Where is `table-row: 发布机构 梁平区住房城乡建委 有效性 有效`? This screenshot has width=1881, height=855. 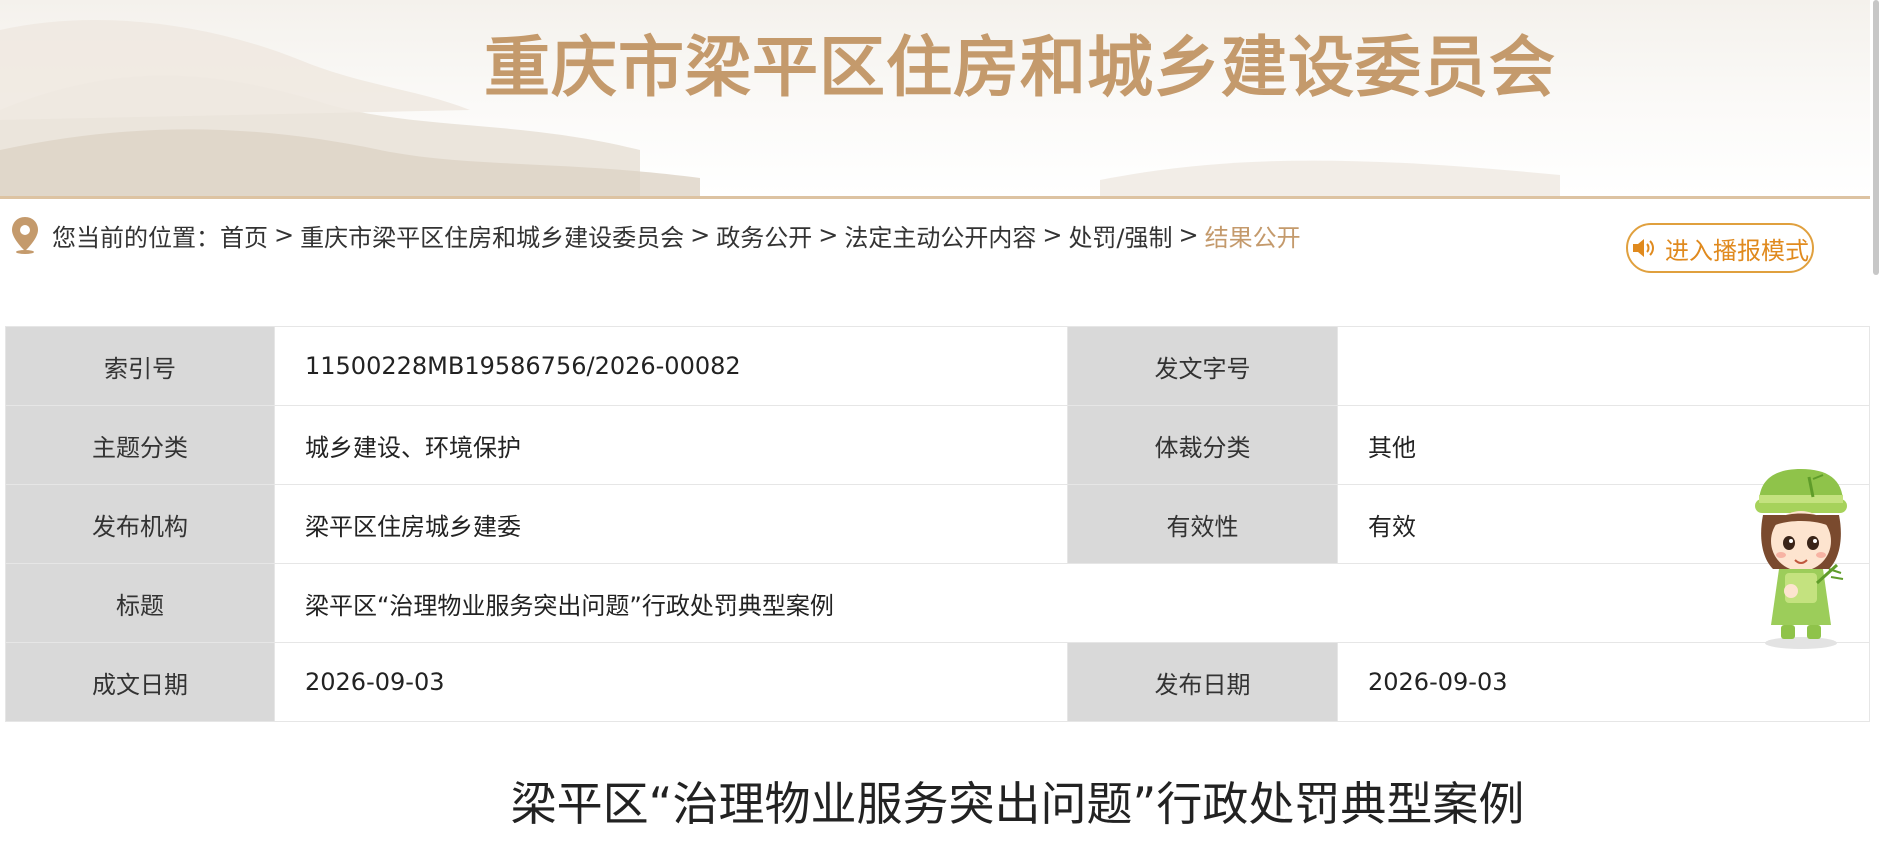 table-row: 发布机构 梁平区住房城乡建委 有效性 有效 is located at coordinates (937, 524).